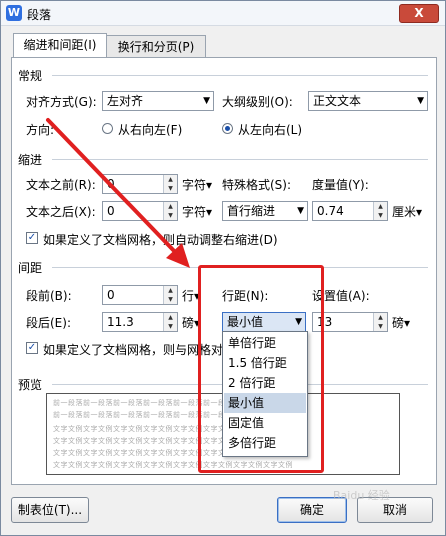  What do you see at coordinates (60, 45) in the screenshot?
I see `tab-indent-spacing: 缩进和间距(I)` at bounding box center [60, 45].